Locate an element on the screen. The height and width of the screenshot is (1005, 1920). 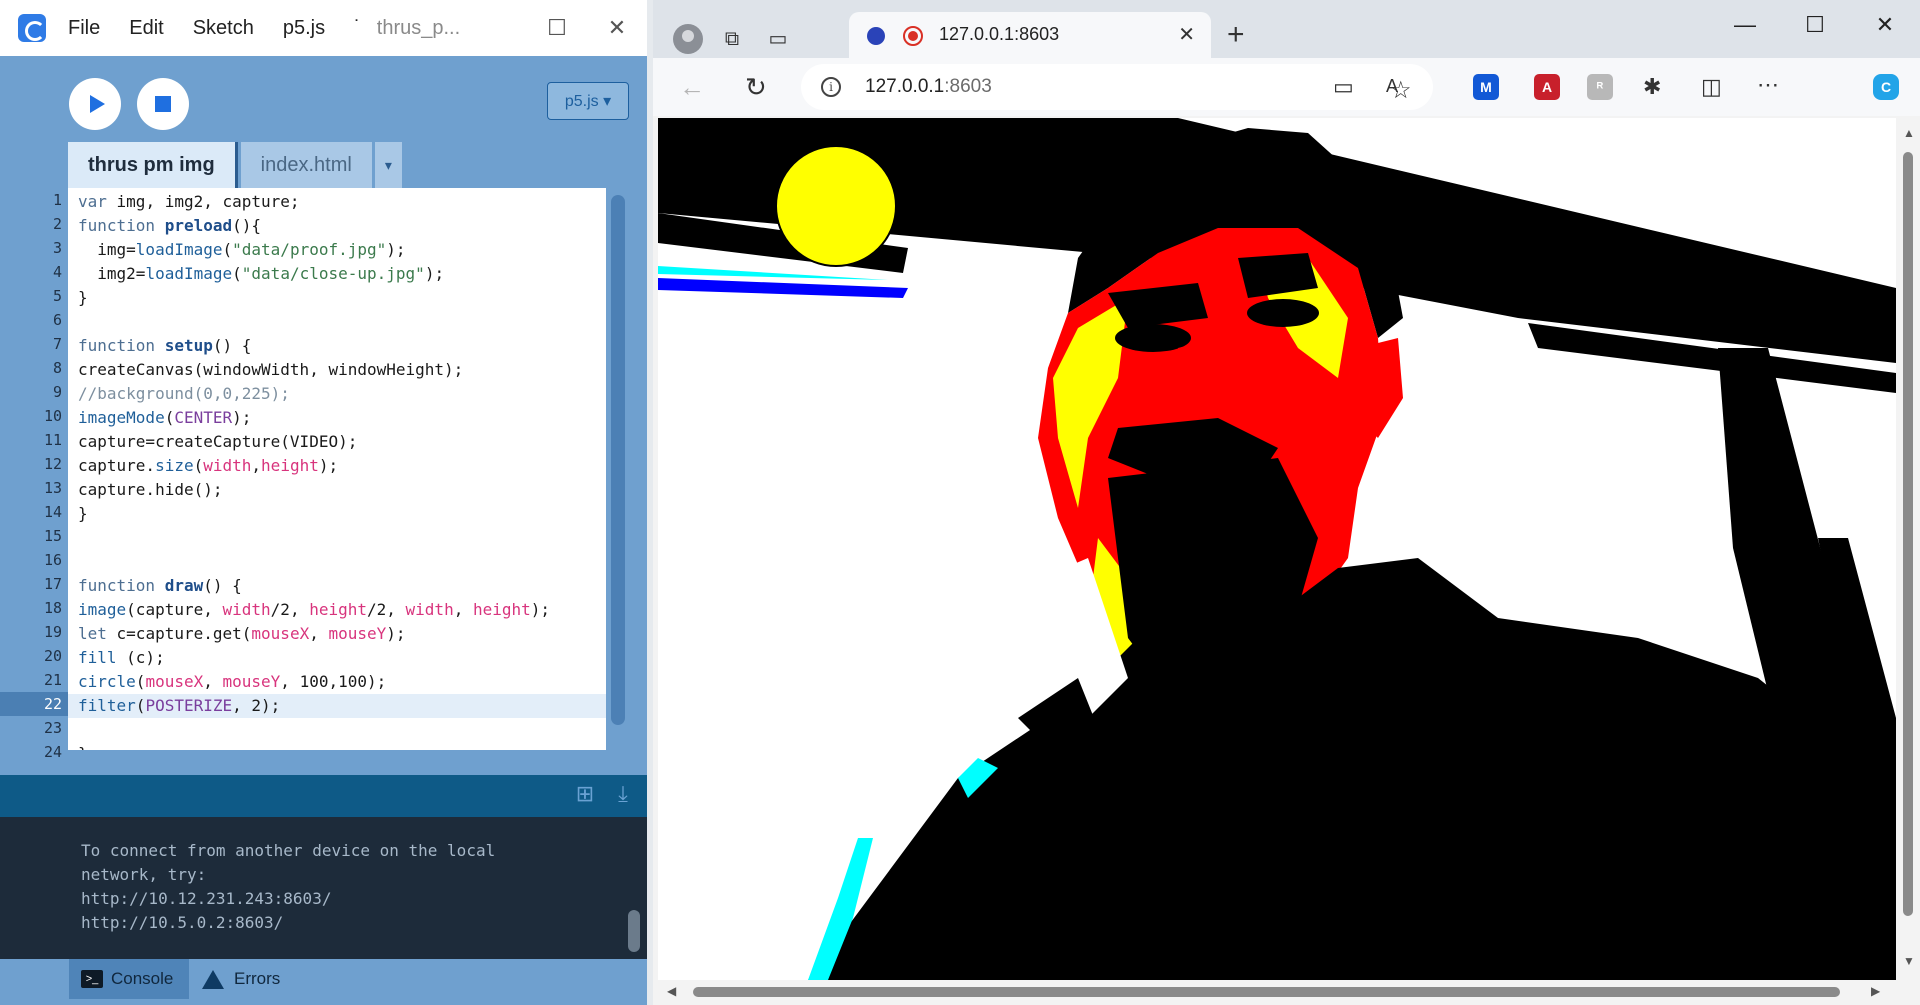
scroll-left-arrow-icon: ◀ is located at coordinates (671, 991).